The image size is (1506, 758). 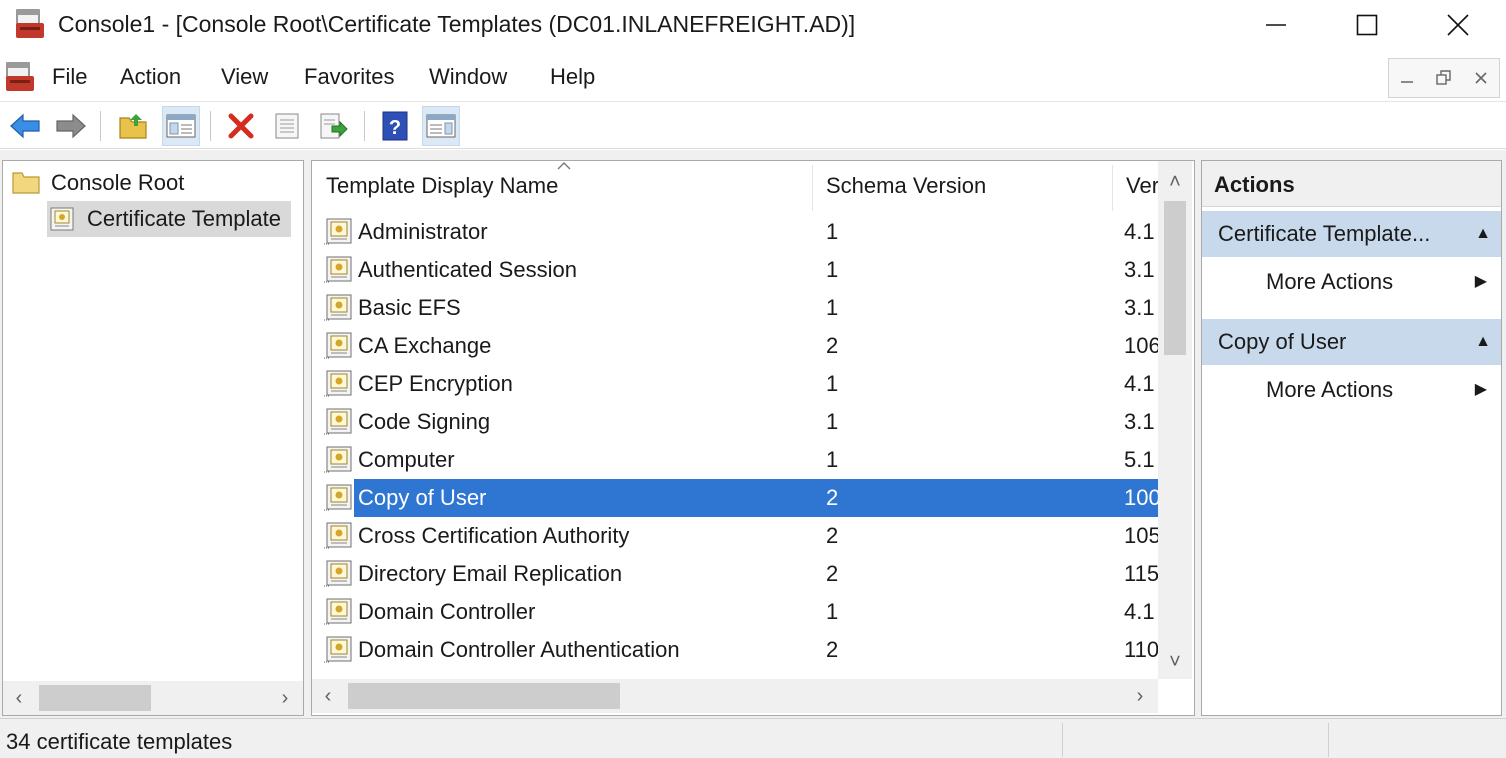 What do you see at coordinates (69, 77) in the screenshot?
I see `menu-file: File` at bounding box center [69, 77].